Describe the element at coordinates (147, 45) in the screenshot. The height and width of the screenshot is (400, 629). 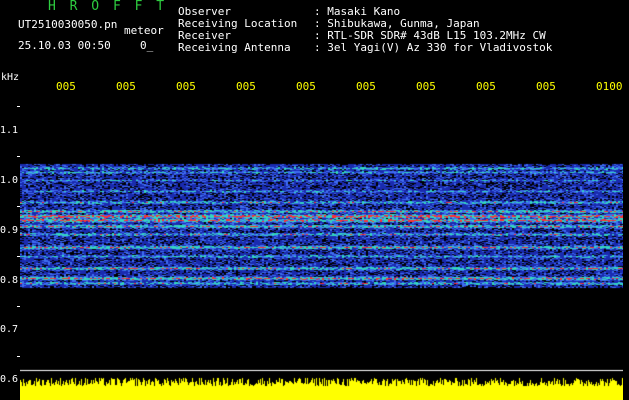
I see `status-indicator: 0_` at that location.